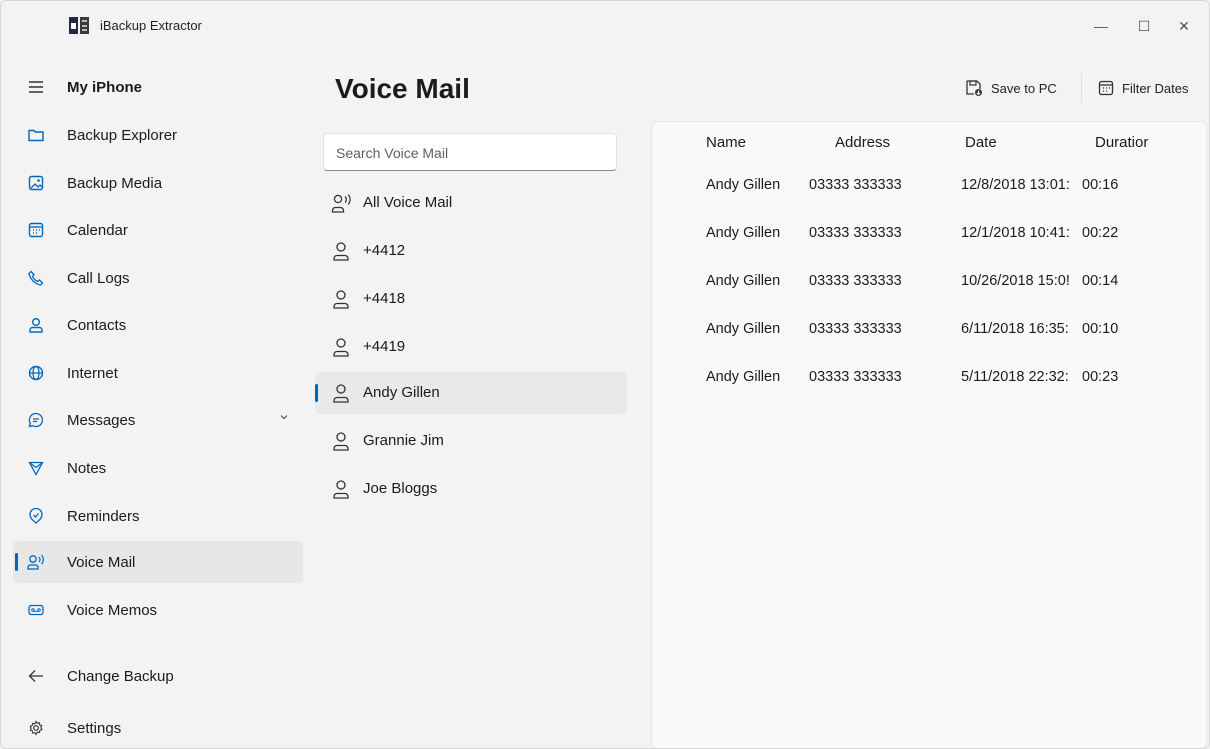  I want to click on sidebar-item-notes: Notes, so click(158, 468).